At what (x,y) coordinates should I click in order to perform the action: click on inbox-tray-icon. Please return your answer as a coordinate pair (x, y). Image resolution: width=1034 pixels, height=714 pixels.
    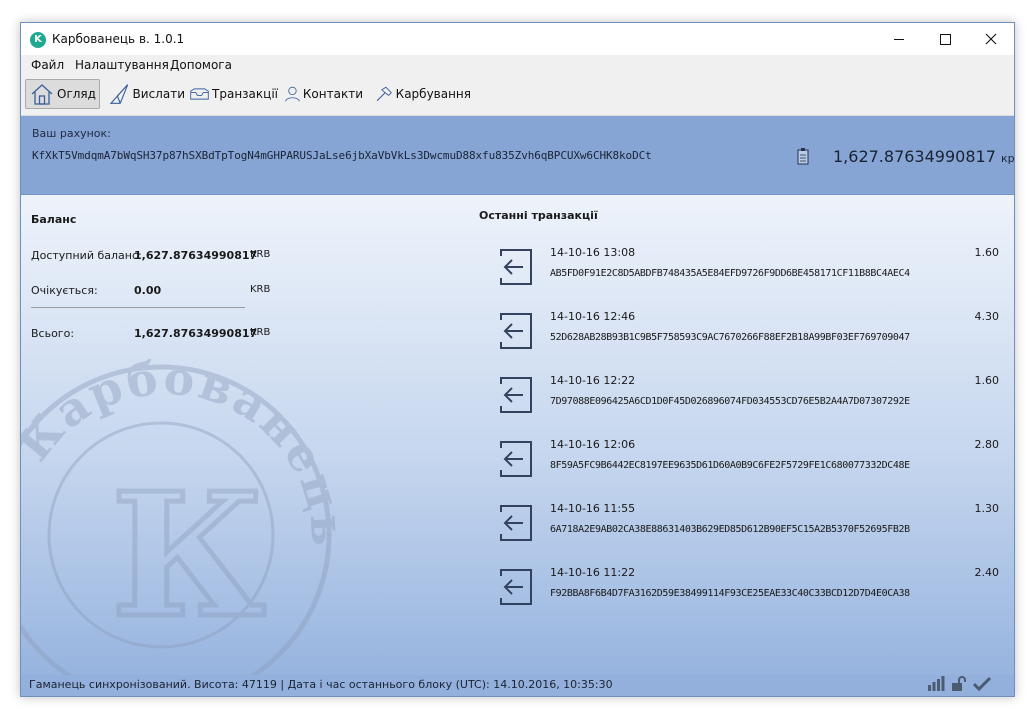
    Looking at the image, I should click on (199, 94).